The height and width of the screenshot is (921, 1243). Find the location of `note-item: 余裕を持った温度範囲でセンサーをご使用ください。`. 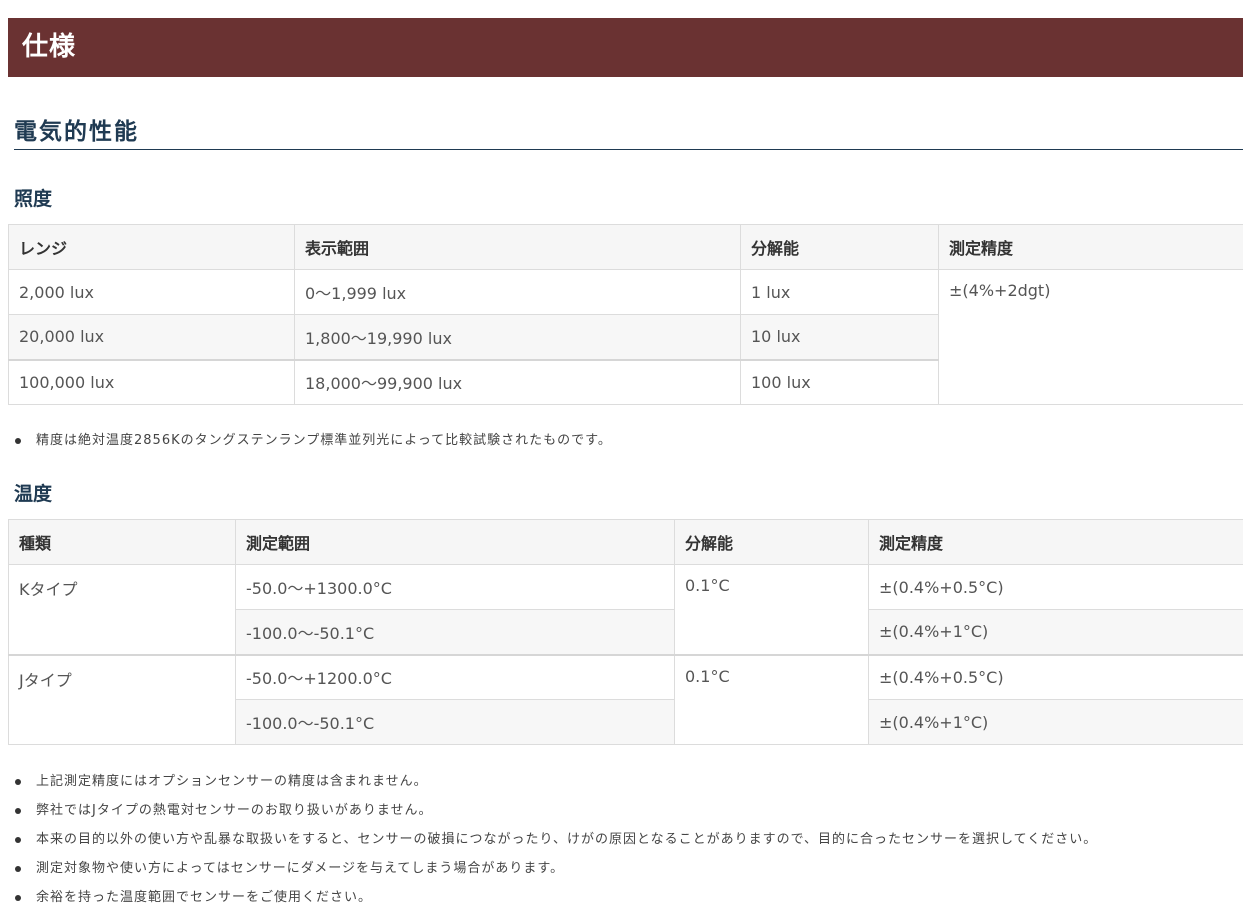

note-item: 余裕を持った温度範囲でセンサーをご使用ください。 is located at coordinates (555, 897).